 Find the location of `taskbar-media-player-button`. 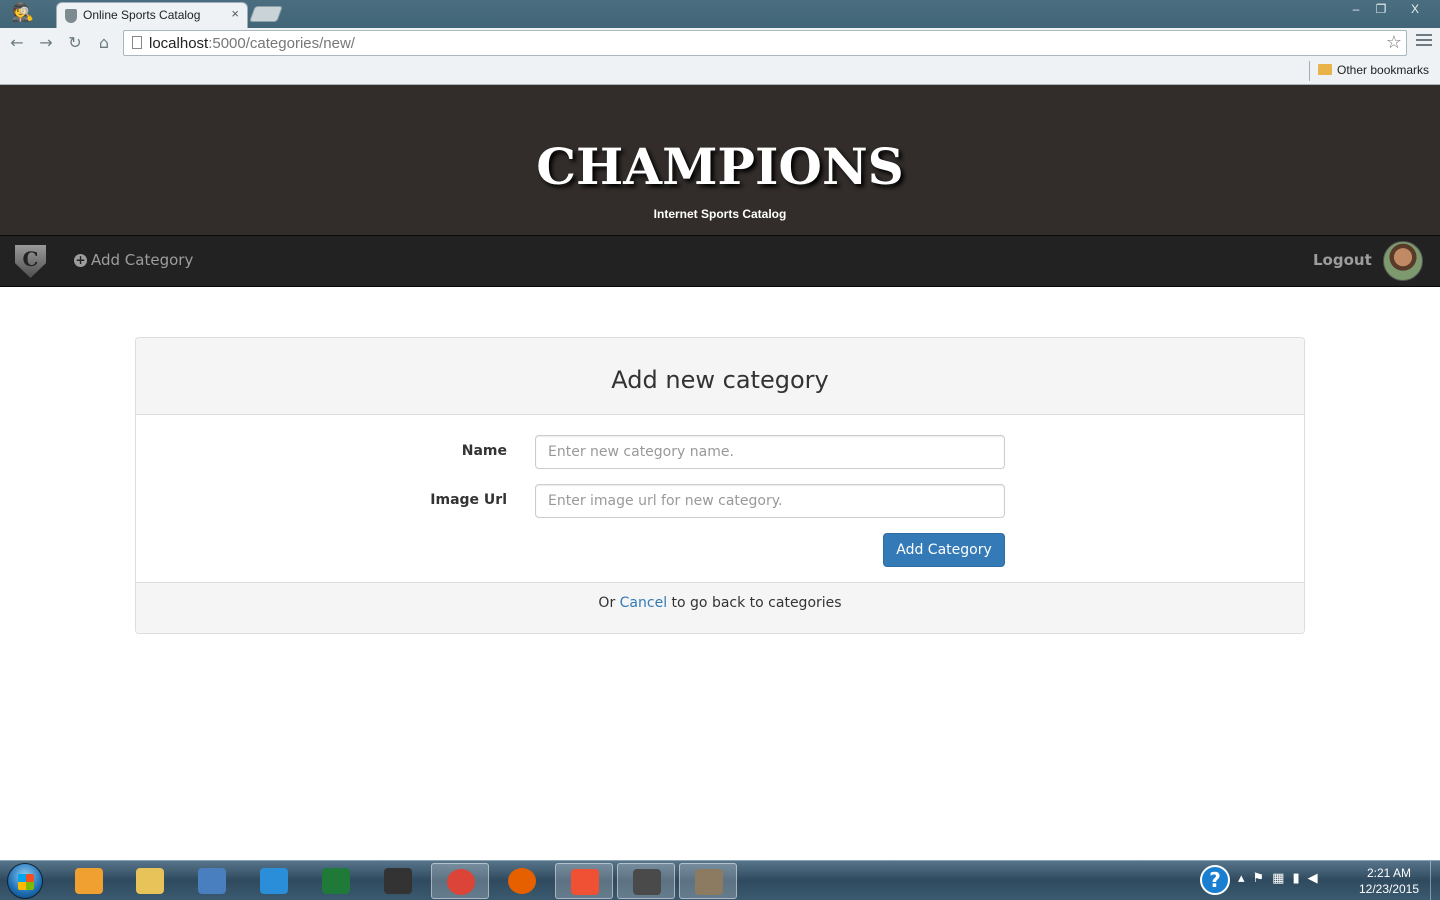

taskbar-media-player-button is located at coordinates (89, 881).